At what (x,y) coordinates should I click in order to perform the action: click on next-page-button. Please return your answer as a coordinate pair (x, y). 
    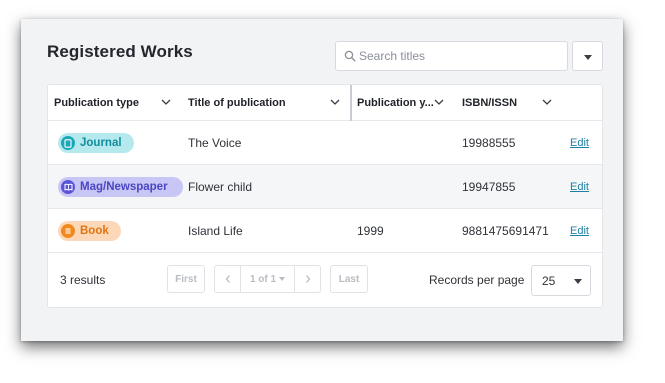
    Looking at the image, I should click on (307, 279).